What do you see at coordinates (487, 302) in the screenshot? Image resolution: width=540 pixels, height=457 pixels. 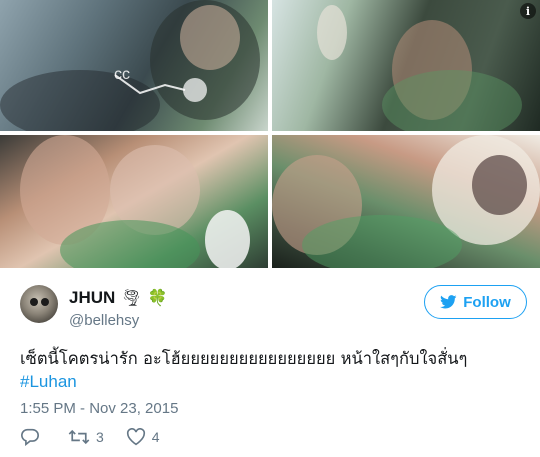 I see `follow-label: Follow` at bounding box center [487, 302].